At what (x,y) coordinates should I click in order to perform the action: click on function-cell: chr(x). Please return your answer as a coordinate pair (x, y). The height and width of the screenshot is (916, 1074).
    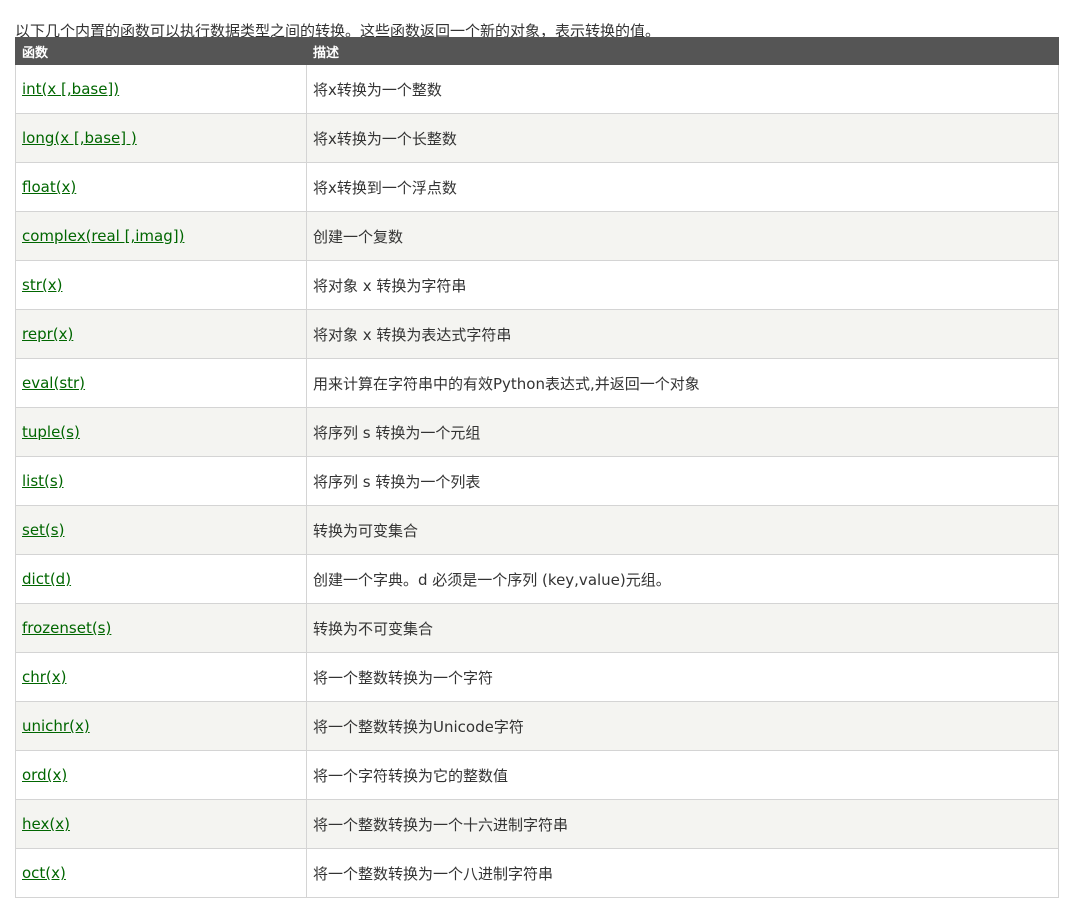
    Looking at the image, I should click on (161, 677).